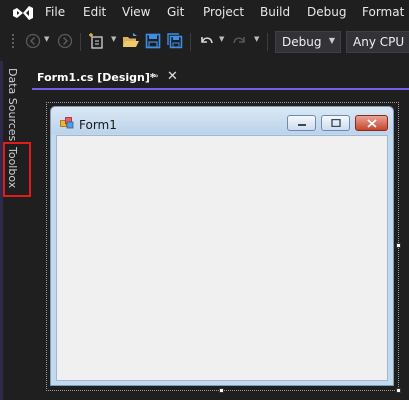 This screenshot has height=400, width=409. I want to click on platform-value: Any CPU, so click(379, 42).